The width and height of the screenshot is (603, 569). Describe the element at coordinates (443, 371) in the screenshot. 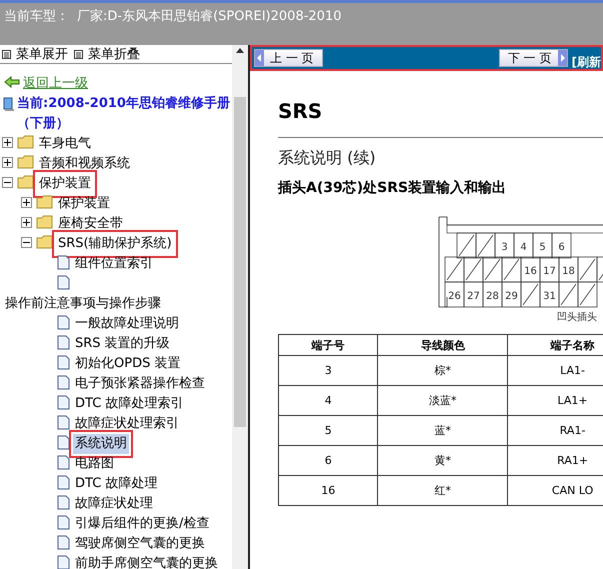

I see `table-cell: 棕*` at that location.